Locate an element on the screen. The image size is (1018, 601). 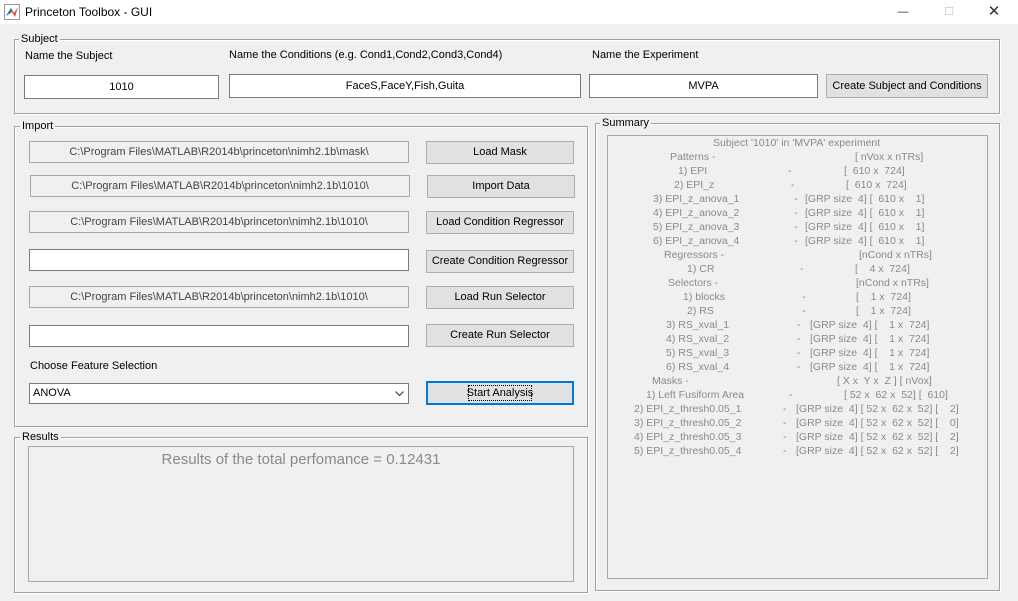
summary-section-label: Patterns - is located at coordinates (693, 157).